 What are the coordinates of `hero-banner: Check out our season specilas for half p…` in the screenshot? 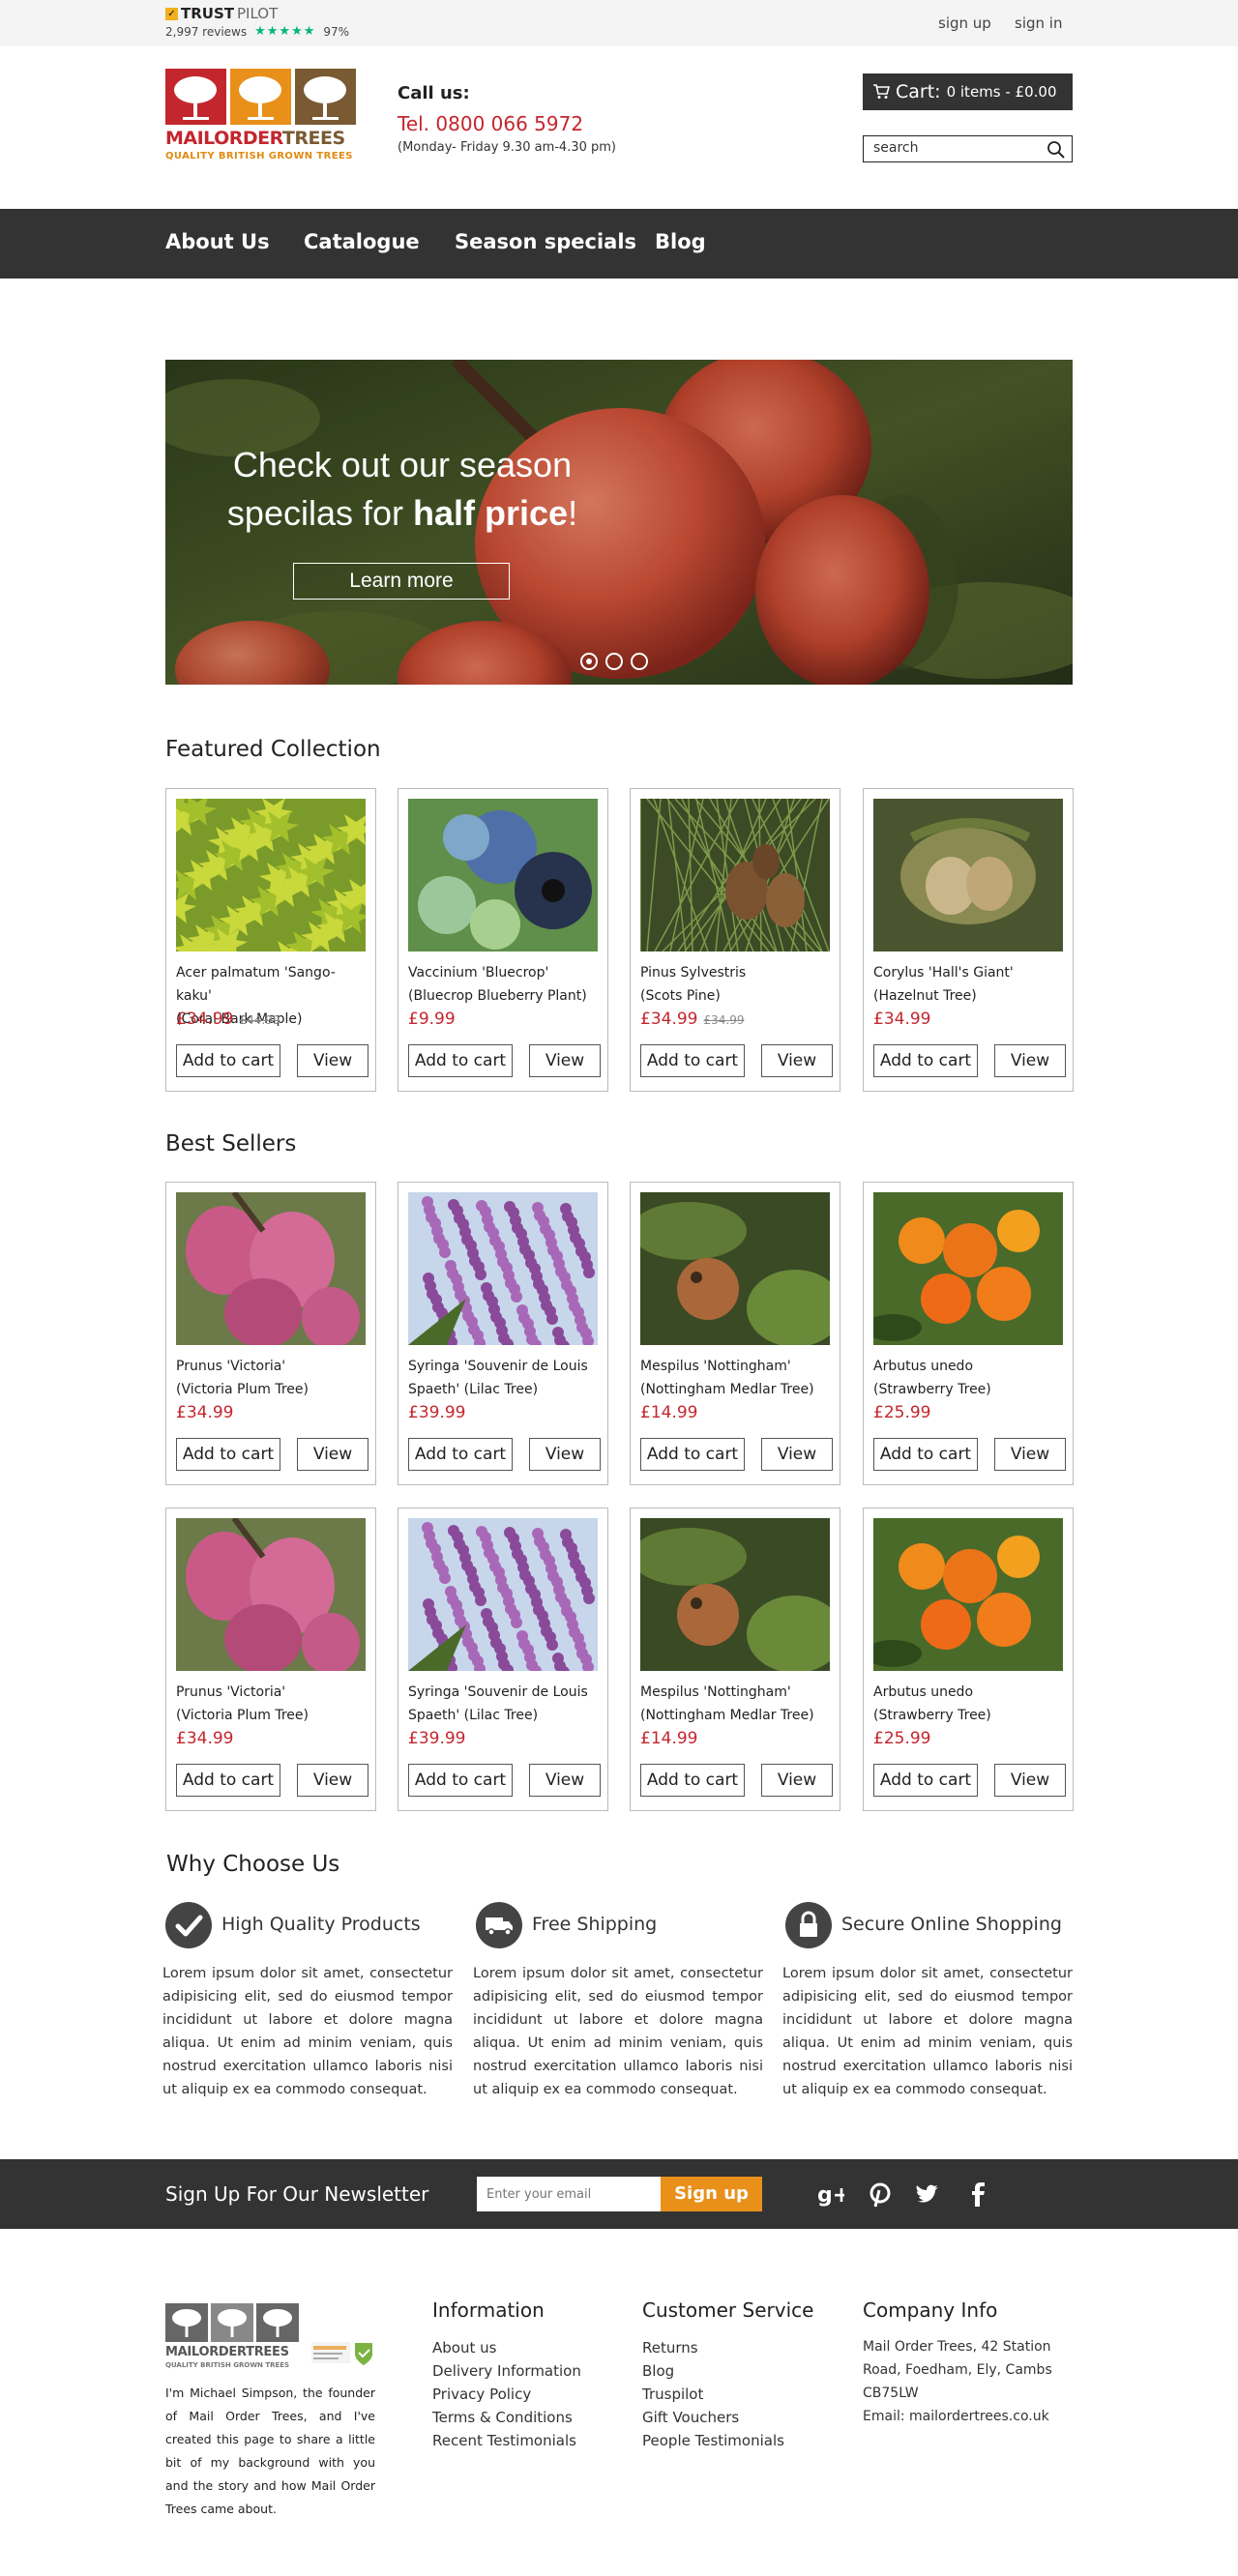 It's located at (619, 522).